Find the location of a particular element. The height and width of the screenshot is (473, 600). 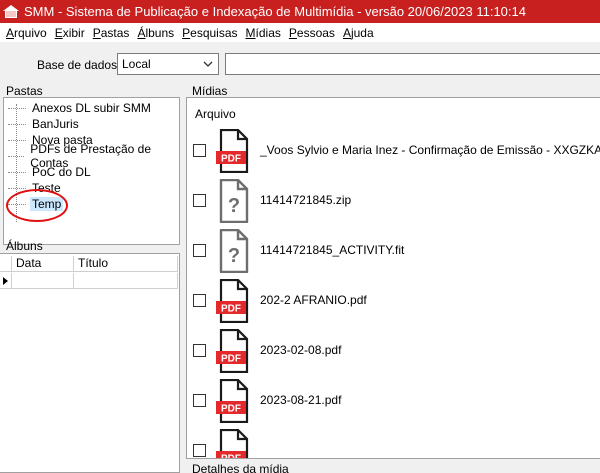

row-indicator is located at coordinates (6, 280).